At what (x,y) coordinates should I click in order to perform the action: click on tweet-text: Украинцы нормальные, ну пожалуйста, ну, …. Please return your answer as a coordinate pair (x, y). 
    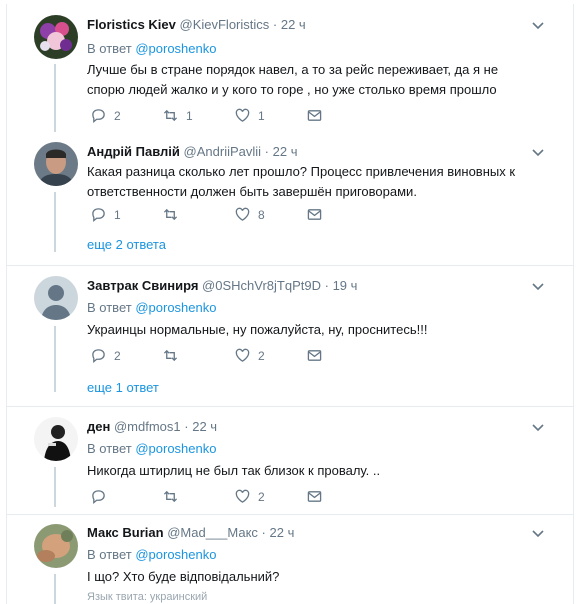
    Looking at the image, I should click on (257, 329).